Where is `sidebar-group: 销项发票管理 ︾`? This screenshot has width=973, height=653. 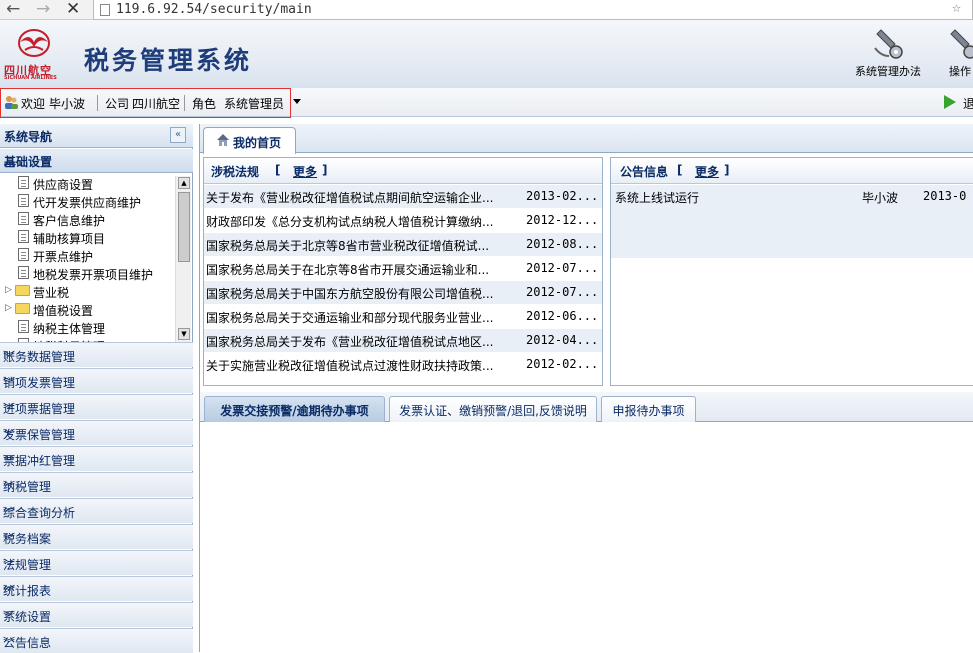
sidebar-group: 销项发票管理 ︾ is located at coordinates (96, 380).